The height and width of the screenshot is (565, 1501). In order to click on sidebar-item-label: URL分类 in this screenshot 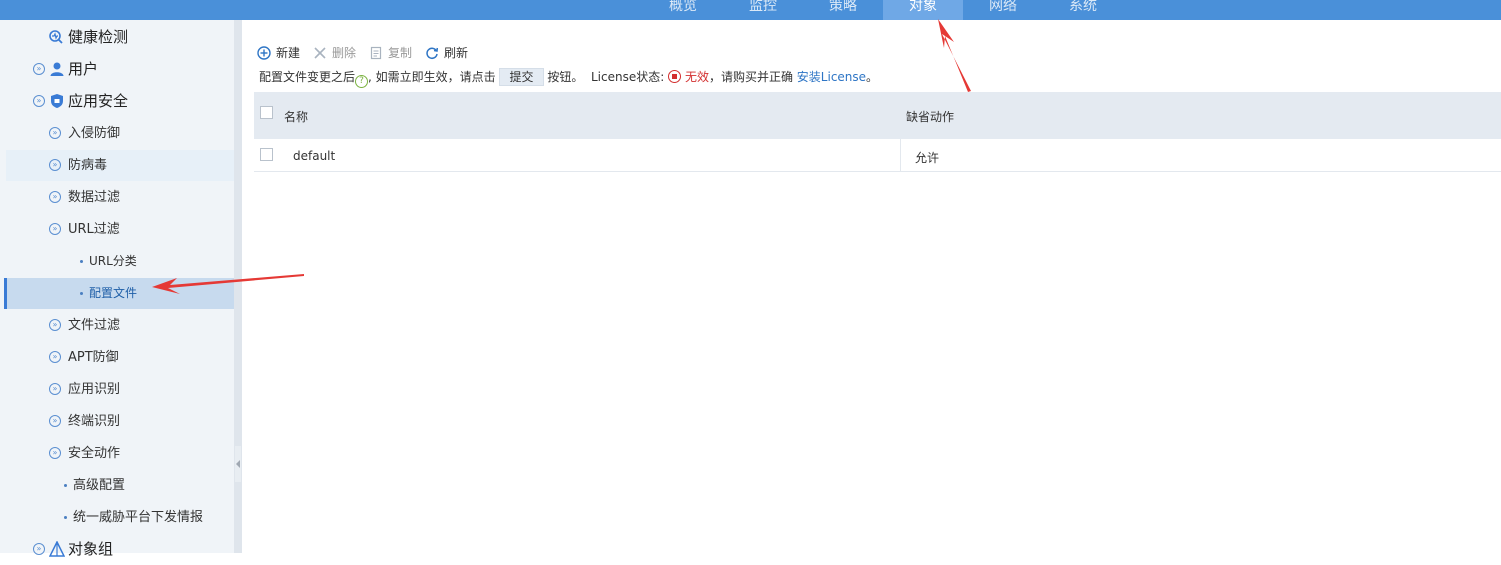, I will do `click(113, 261)`.